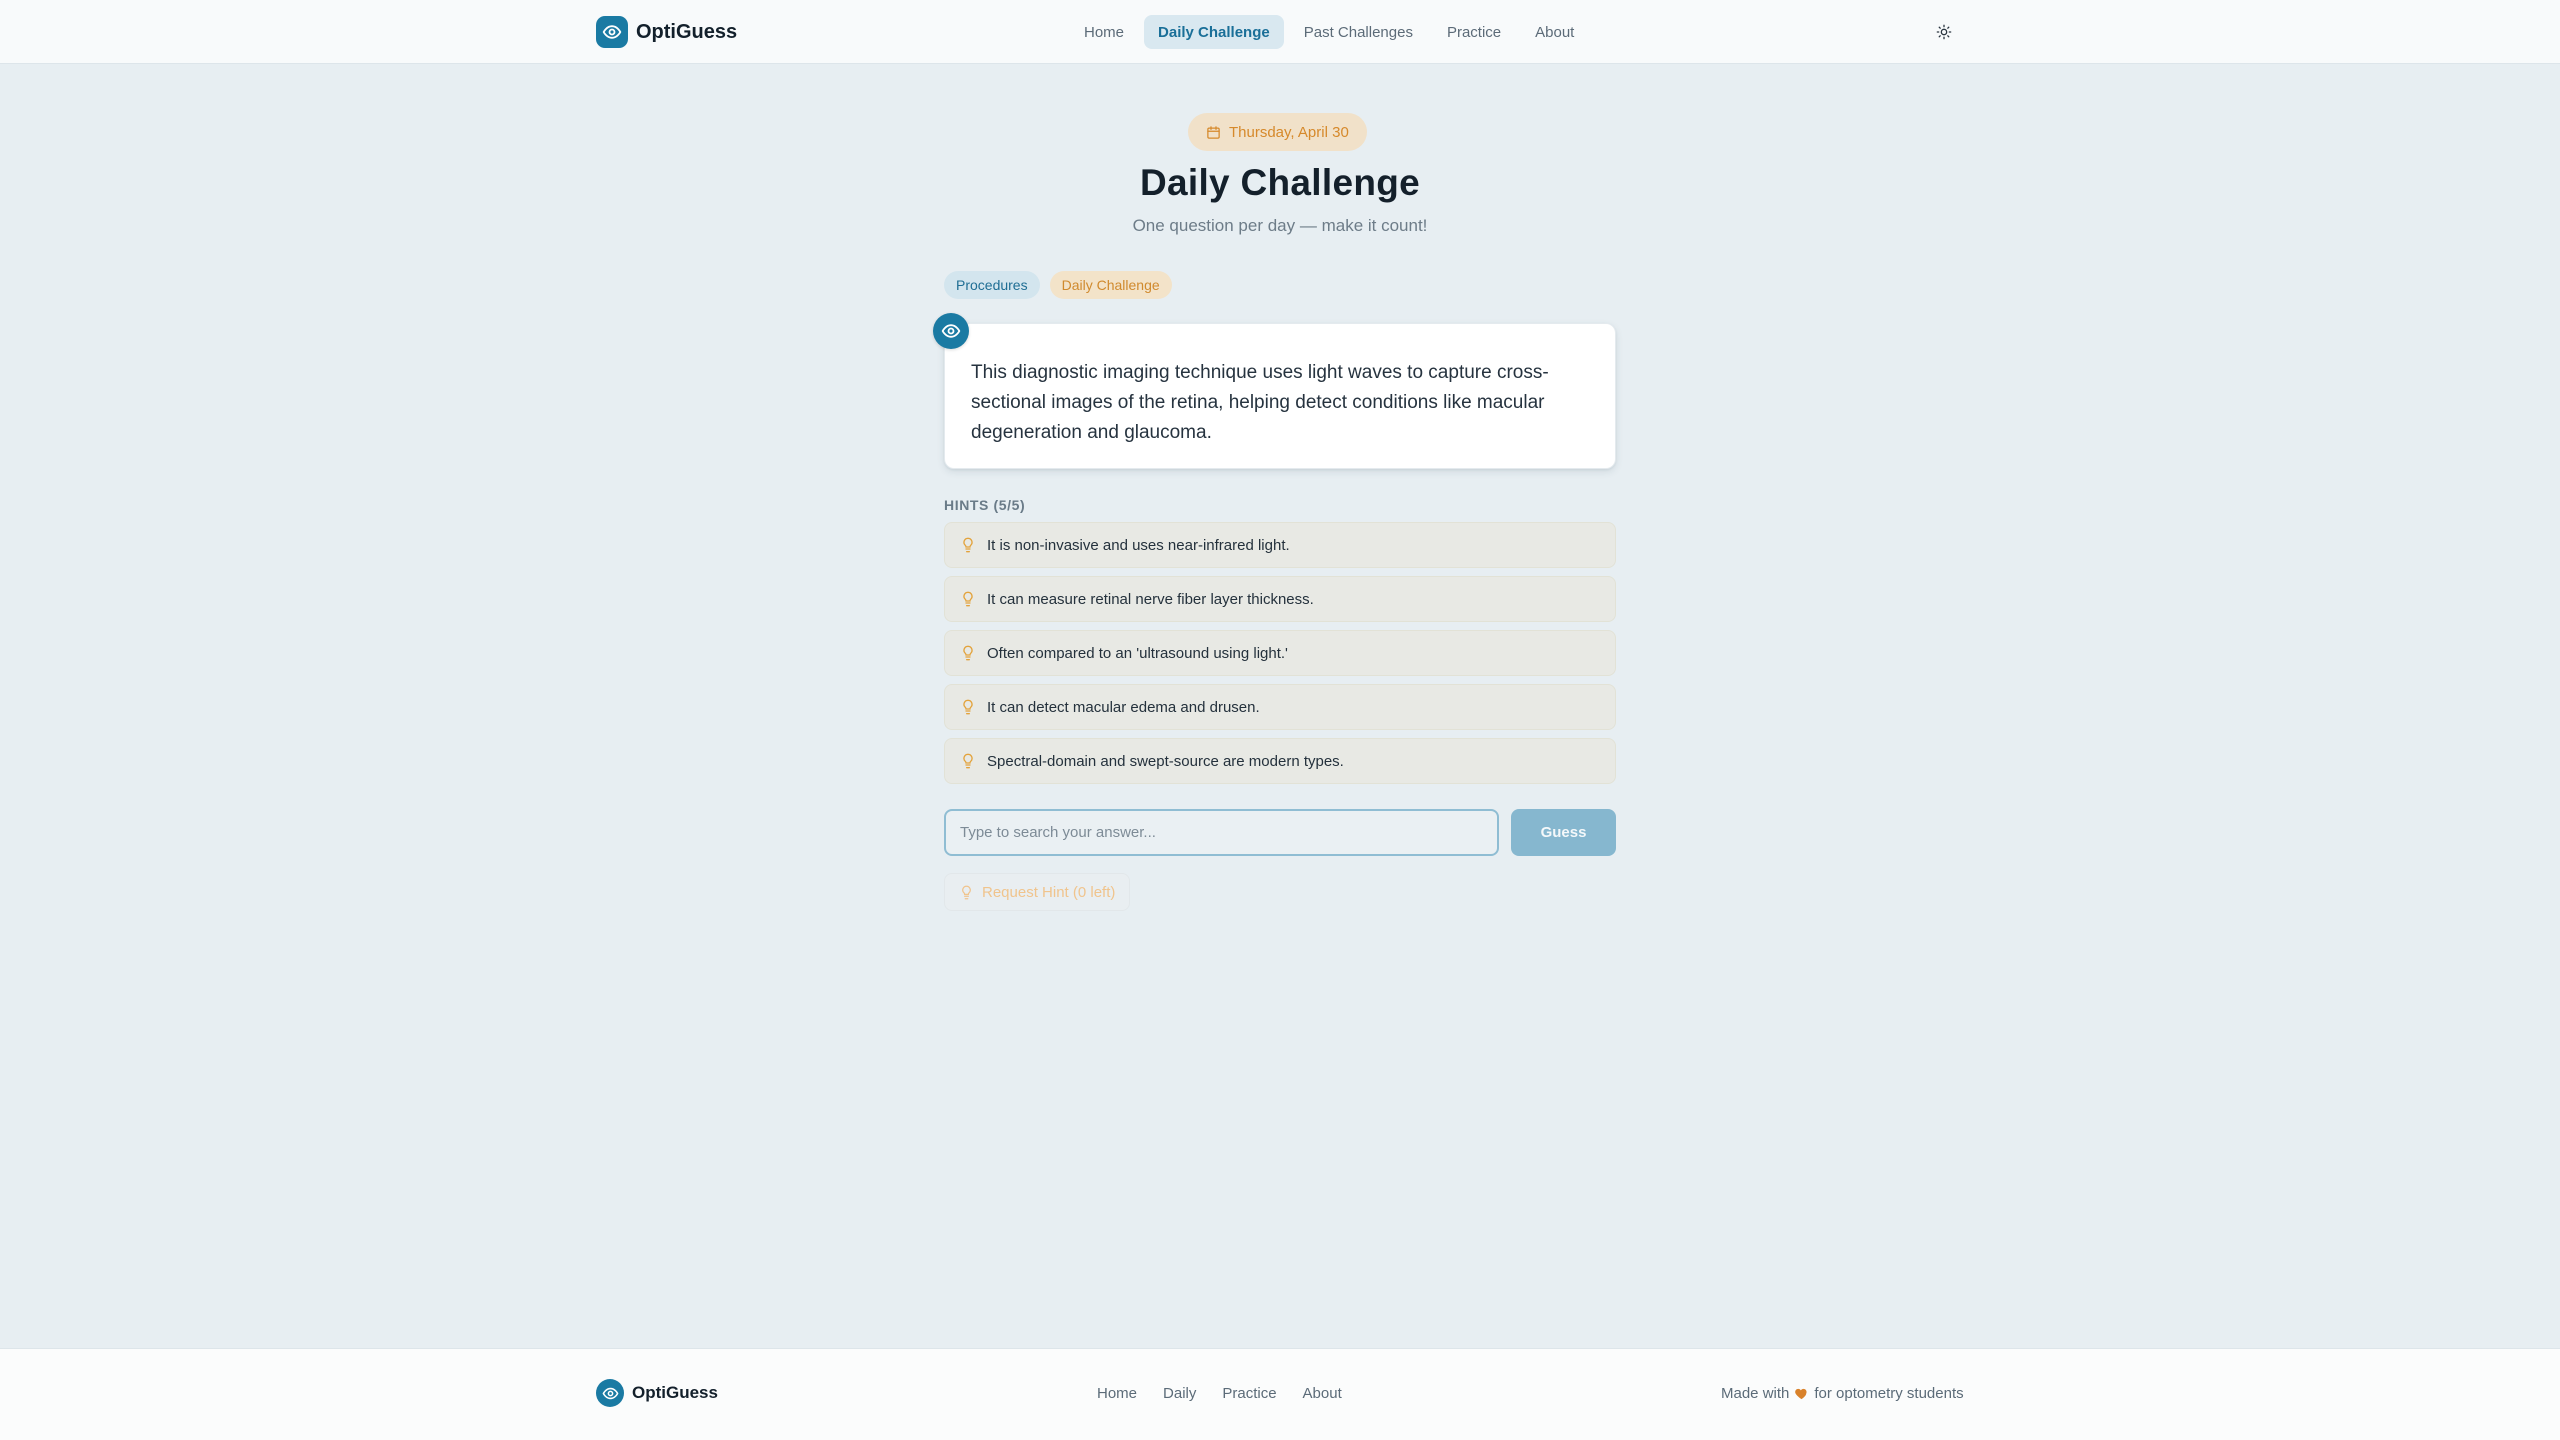 The height and width of the screenshot is (1440, 2560). I want to click on footer-link-about: About, so click(1322, 1393).